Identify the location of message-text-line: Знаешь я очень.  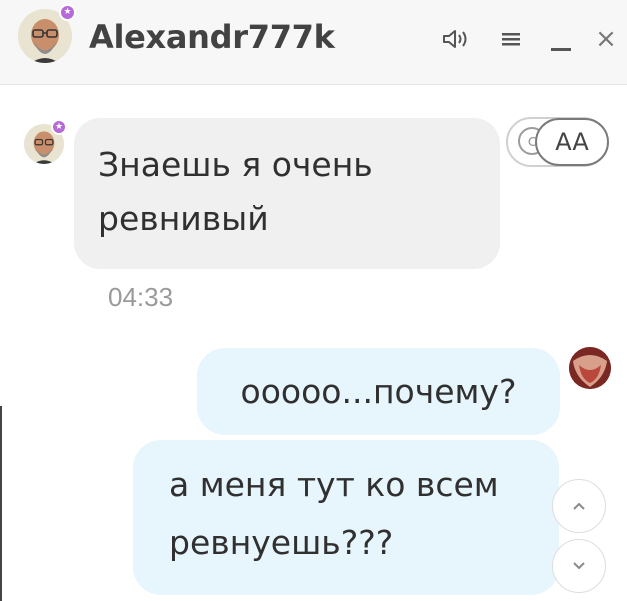
(235, 164).